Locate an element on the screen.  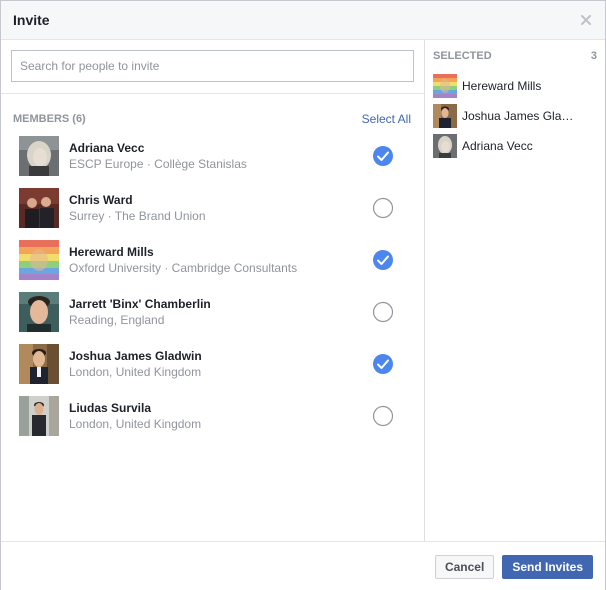
selected-header: SELECTED 3 is located at coordinates (519, 55).